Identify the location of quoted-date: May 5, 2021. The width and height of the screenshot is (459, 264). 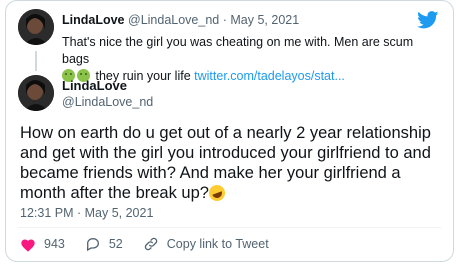
(264, 20).